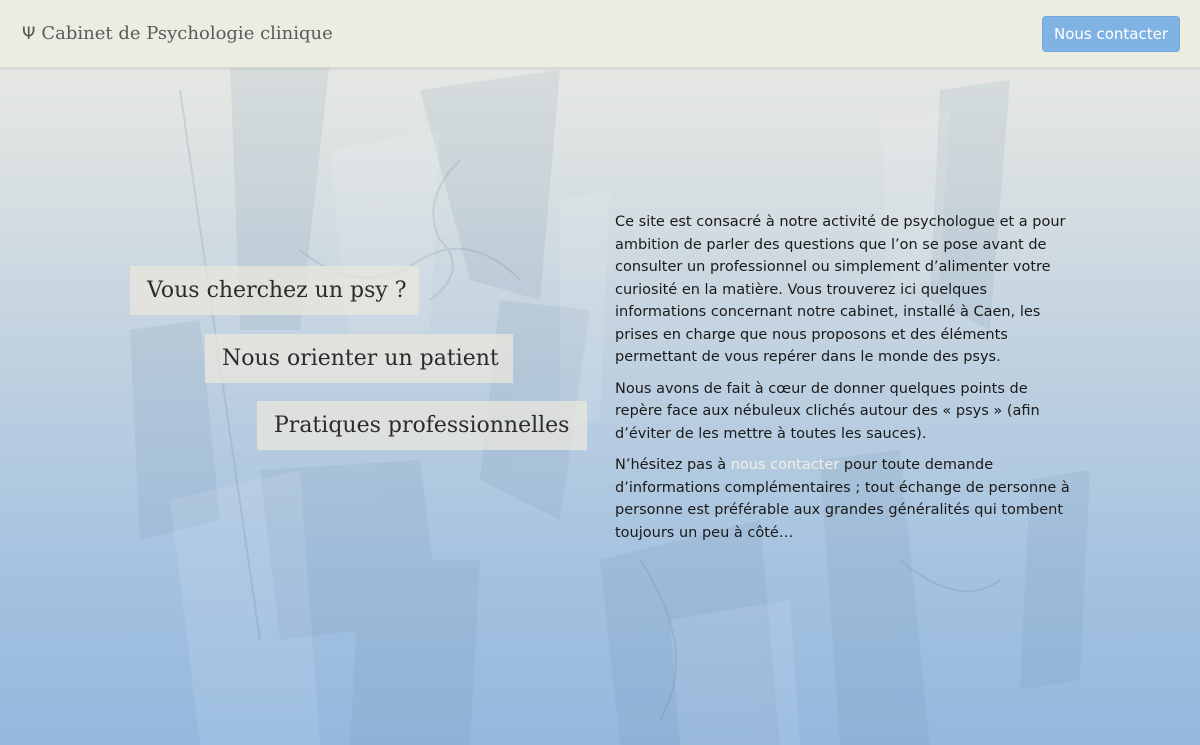 Image resolution: width=1200 pixels, height=745 pixels. What do you see at coordinates (359, 358) in the screenshot?
I see `nav-card-refer-patient: Nous orienter un patient` at bounding box center [359, 358].